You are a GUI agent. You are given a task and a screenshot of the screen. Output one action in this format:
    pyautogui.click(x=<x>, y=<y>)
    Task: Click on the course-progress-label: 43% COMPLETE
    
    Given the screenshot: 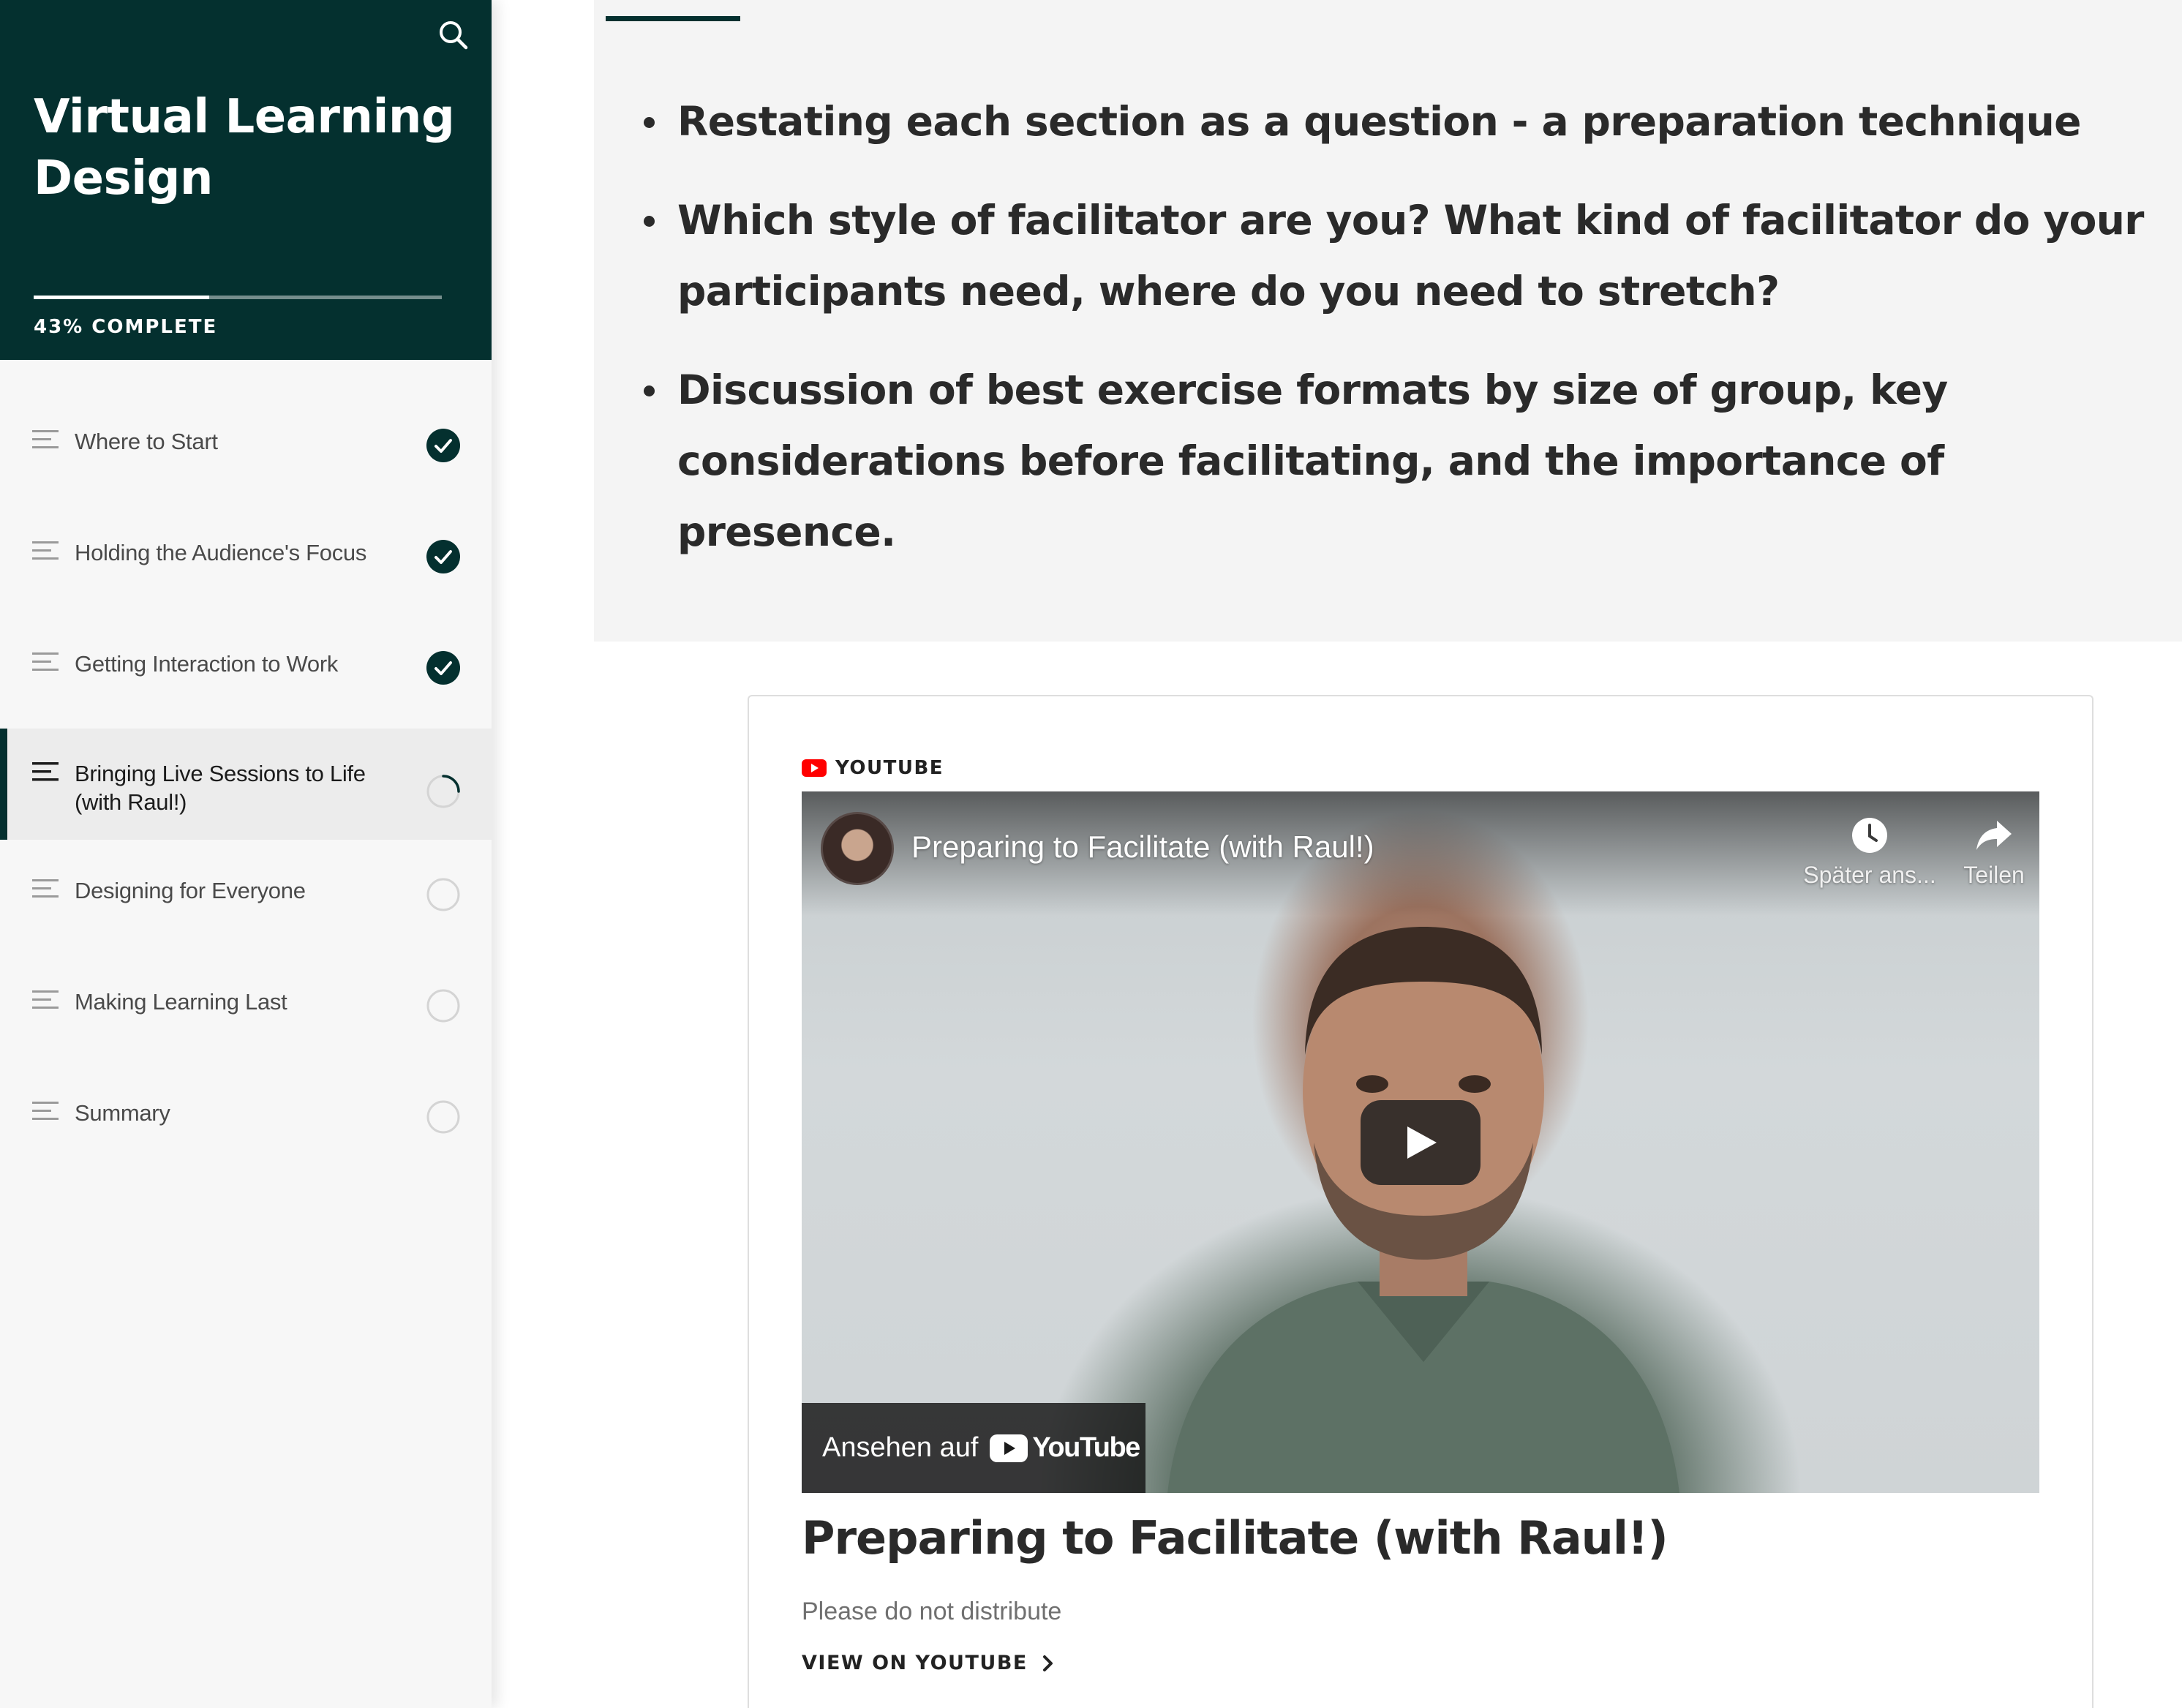 What is the action you would take?
    pyautogui.click(x=126, y=327)
    